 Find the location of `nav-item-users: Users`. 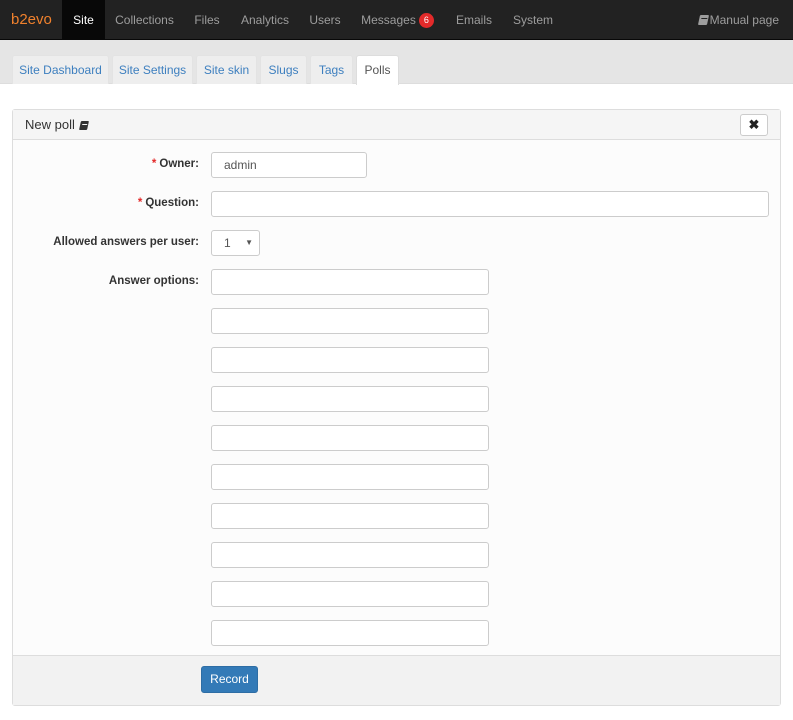

nav-item-users: Users is located at coordinates (325, 20).